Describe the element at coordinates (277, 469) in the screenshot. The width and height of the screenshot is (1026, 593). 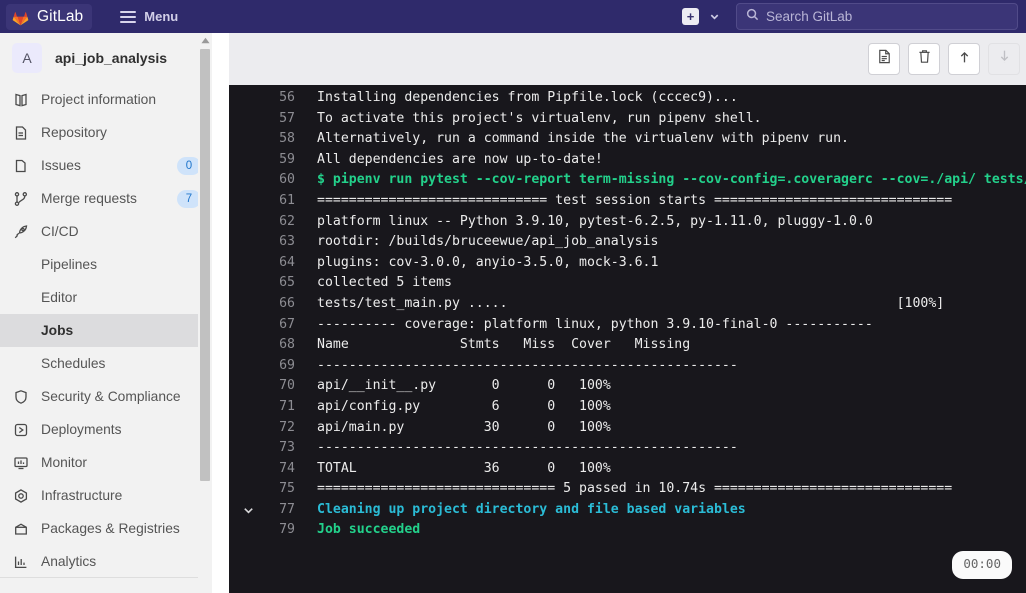
I see `log-line-number: 74` at that location.